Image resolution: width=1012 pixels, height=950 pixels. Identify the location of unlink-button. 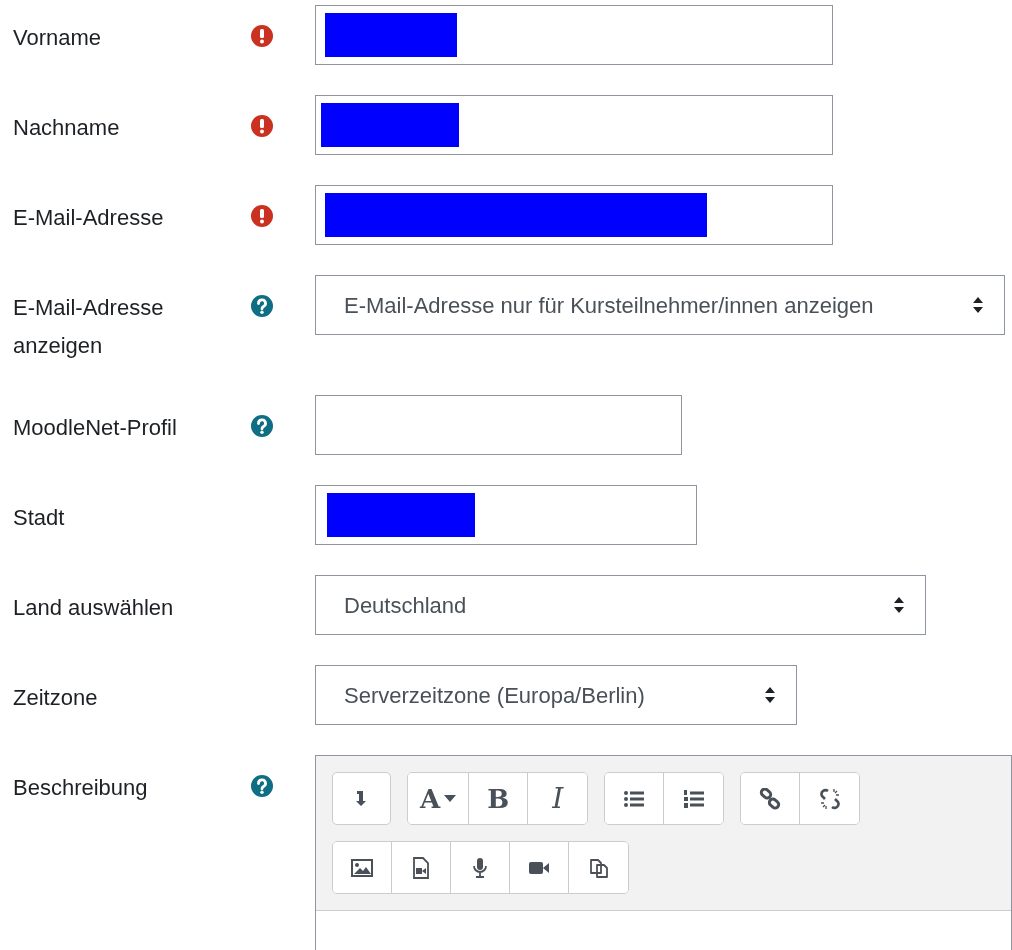
(830, 798).